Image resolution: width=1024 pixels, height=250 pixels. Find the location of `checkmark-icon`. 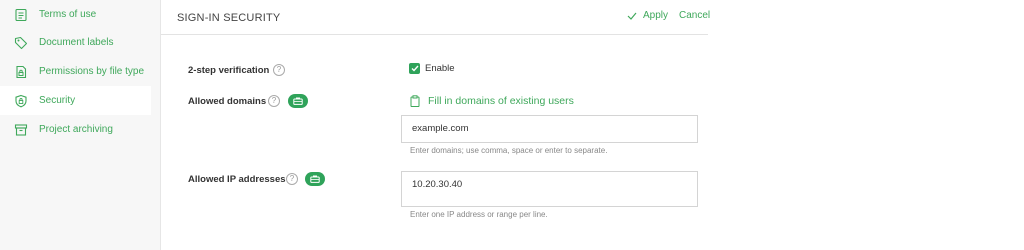

checkmark-icon is located at coordinates (415, 68).